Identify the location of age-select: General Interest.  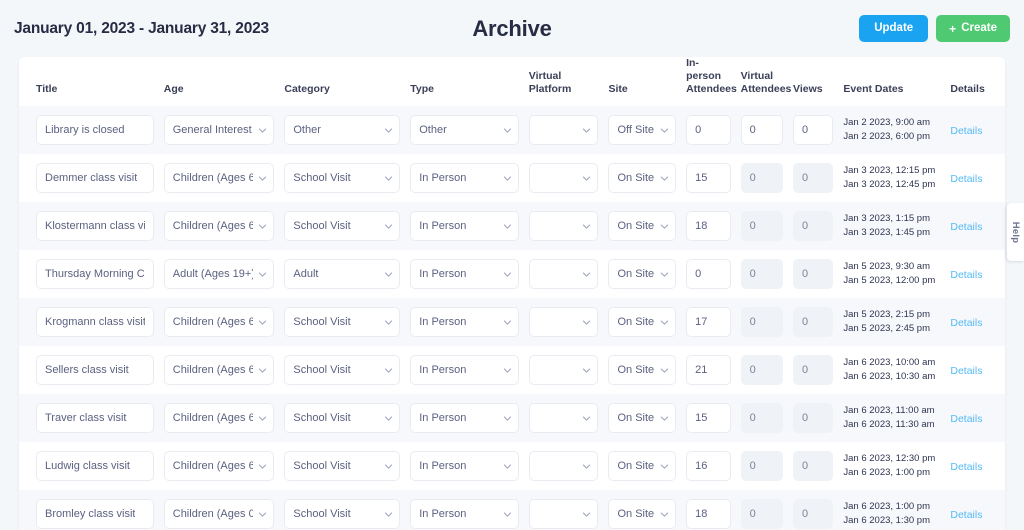
(219, 130).